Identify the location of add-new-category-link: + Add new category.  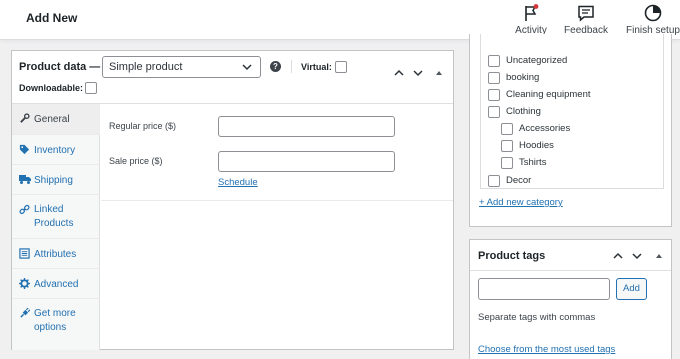
(521, 202).